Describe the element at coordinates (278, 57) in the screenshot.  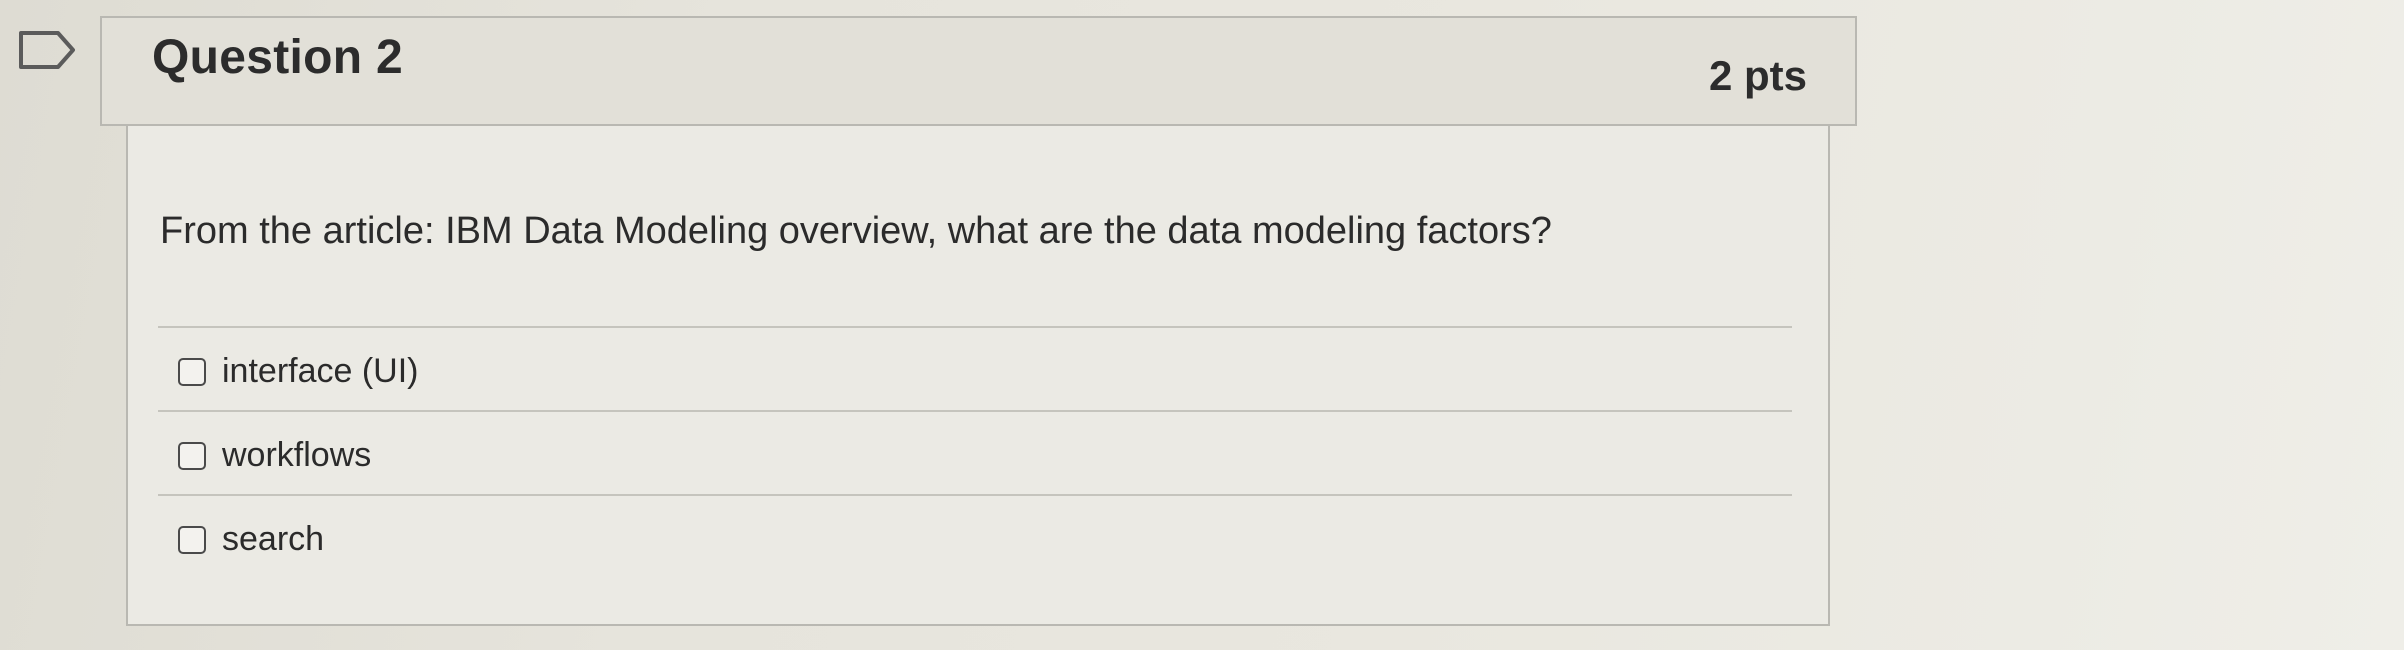
I see `question-title: Question 2` at that location.